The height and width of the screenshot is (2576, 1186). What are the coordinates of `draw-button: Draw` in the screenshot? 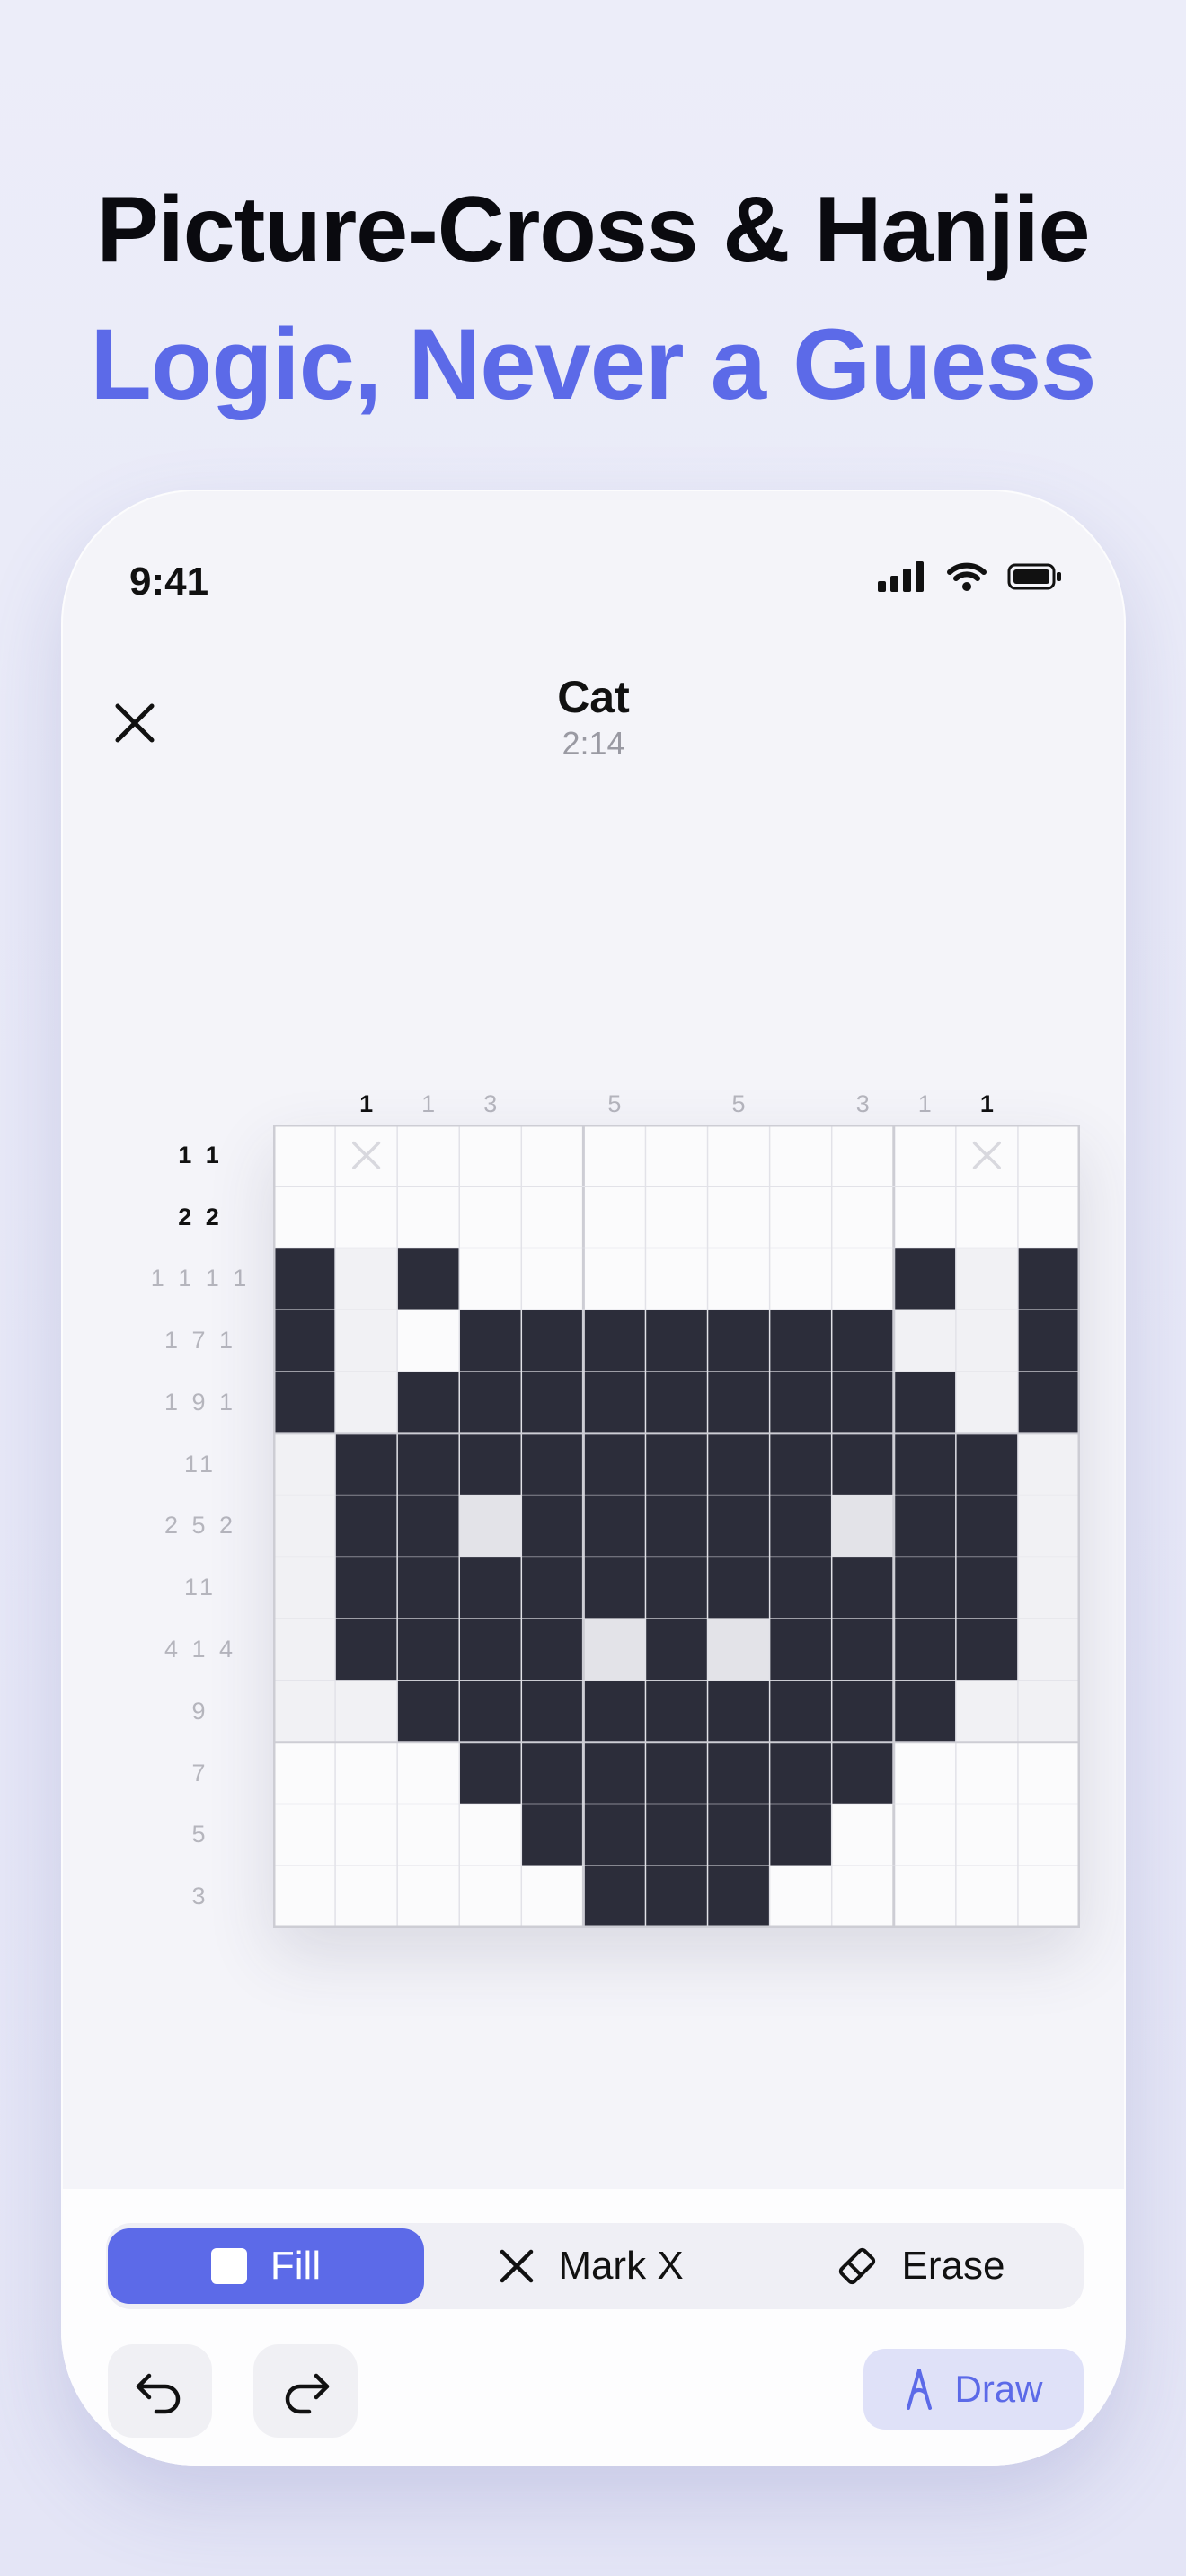 It's located at (973, 2389).